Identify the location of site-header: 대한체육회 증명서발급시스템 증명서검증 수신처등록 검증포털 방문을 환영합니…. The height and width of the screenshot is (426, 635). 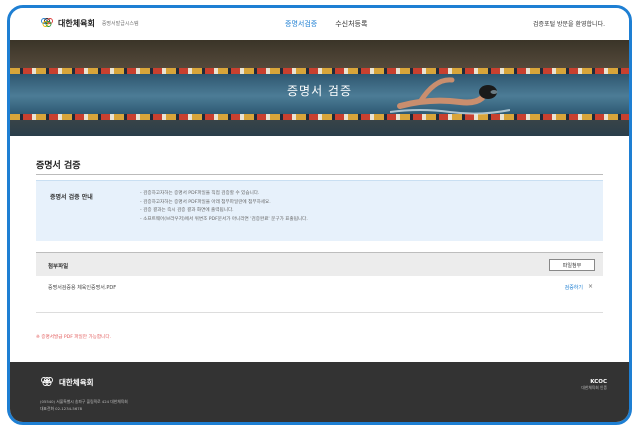
(319, 24).